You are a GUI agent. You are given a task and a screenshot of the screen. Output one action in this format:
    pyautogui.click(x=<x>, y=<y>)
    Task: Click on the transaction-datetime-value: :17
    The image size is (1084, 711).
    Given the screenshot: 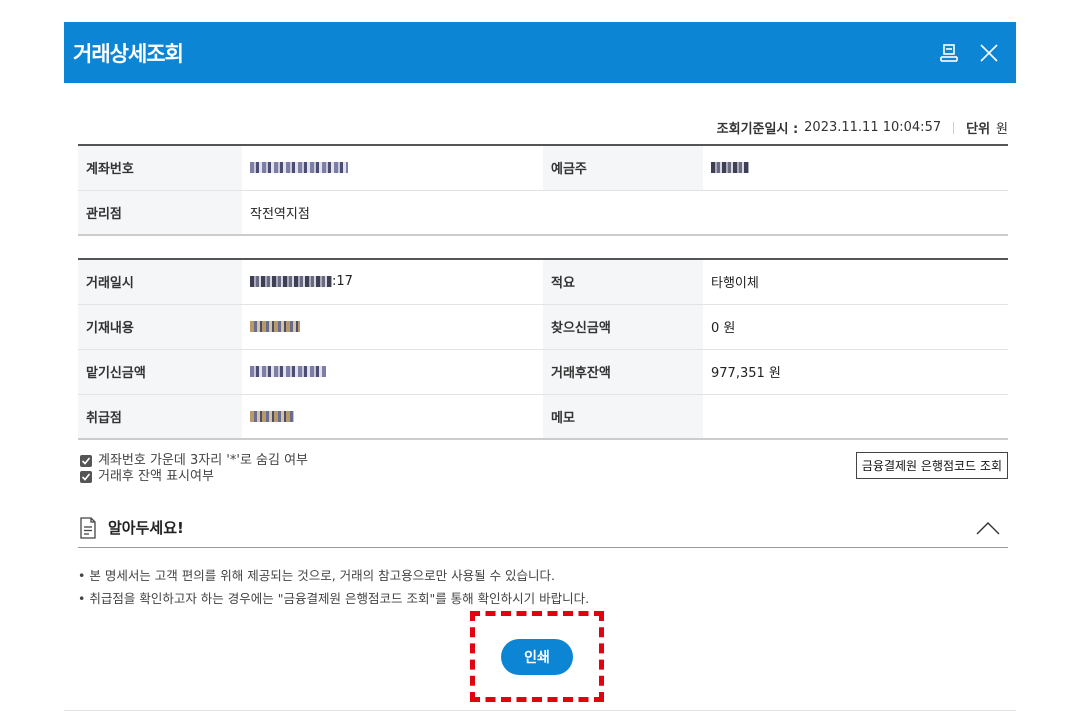 What is the action you would take?
    pyautogui.click(x=392, y=282)
    